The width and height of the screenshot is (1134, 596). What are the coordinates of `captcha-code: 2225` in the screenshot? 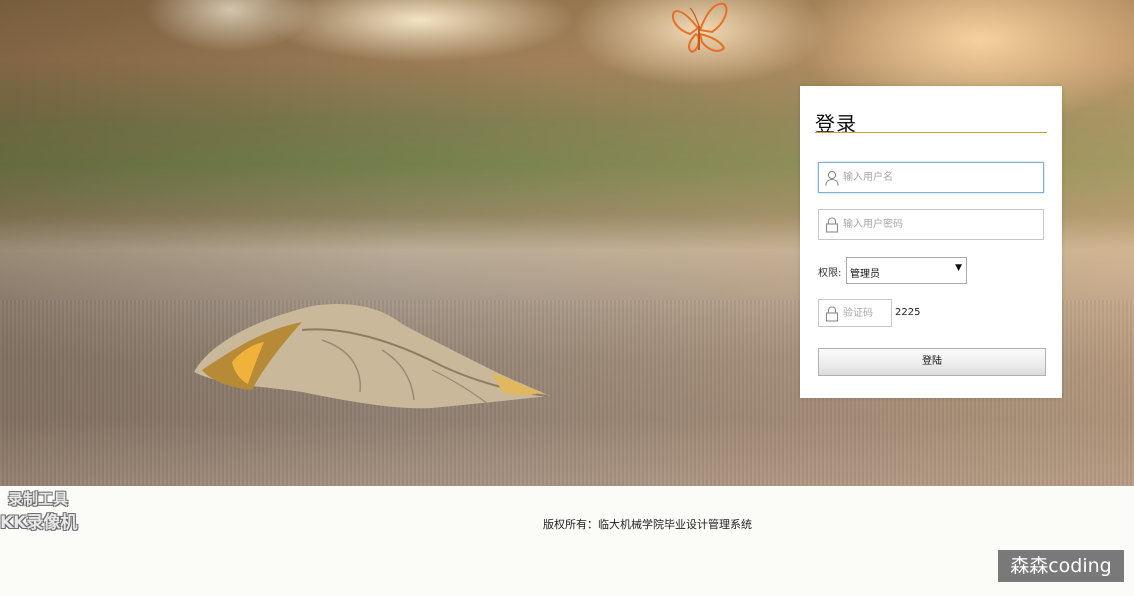 It's located at (907, 312).